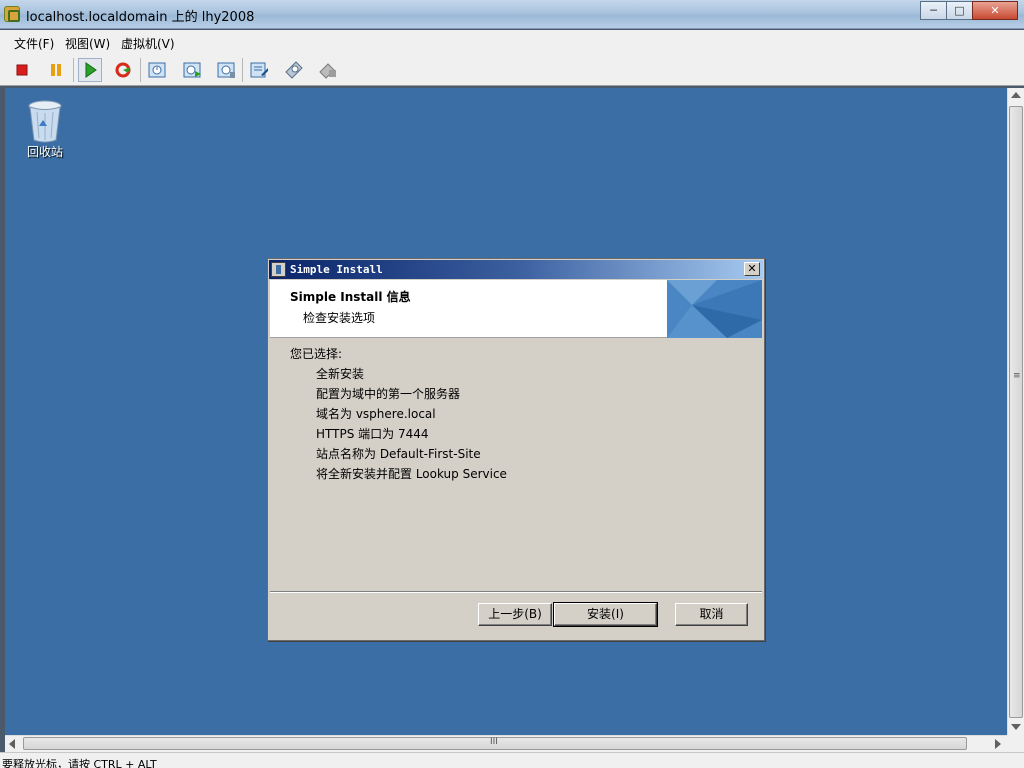 The height and width of the screenshot is (768, 1024). Describe the element at coordinates (192, 70) in the screenshot. I see `revert-snapshot-icon` at that location.